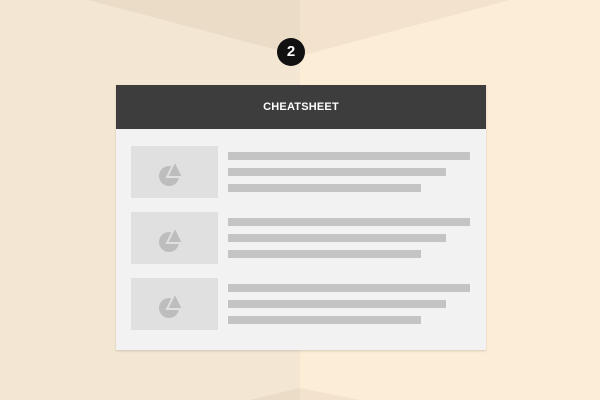 Image resolution: width=600 pixels, height=405 pixels. I want to click on step-number-badge: 2, so click(291, 52).